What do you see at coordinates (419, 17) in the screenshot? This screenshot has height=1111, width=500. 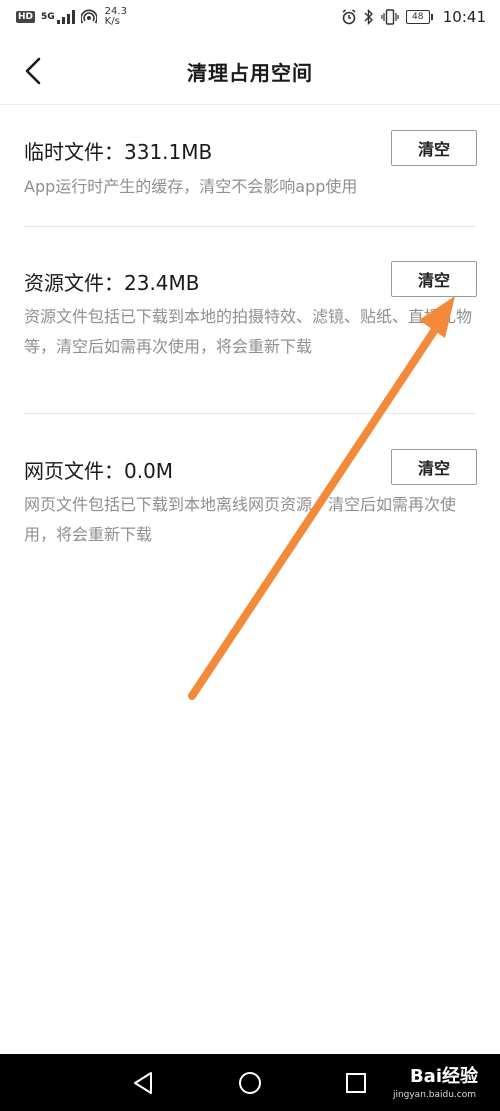 I see `battery-indicator: 48` at bounding box center [419, 17].